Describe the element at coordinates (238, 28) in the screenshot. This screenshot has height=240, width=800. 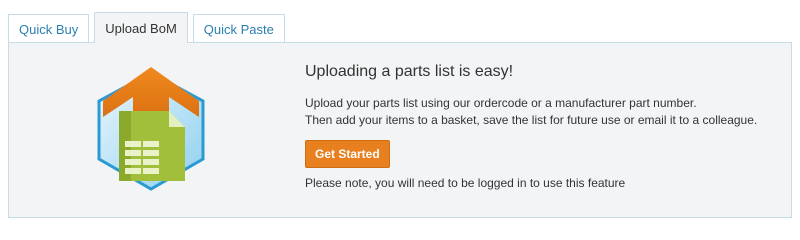
I see `tab-quick-paste: Quick Paste` at that location.